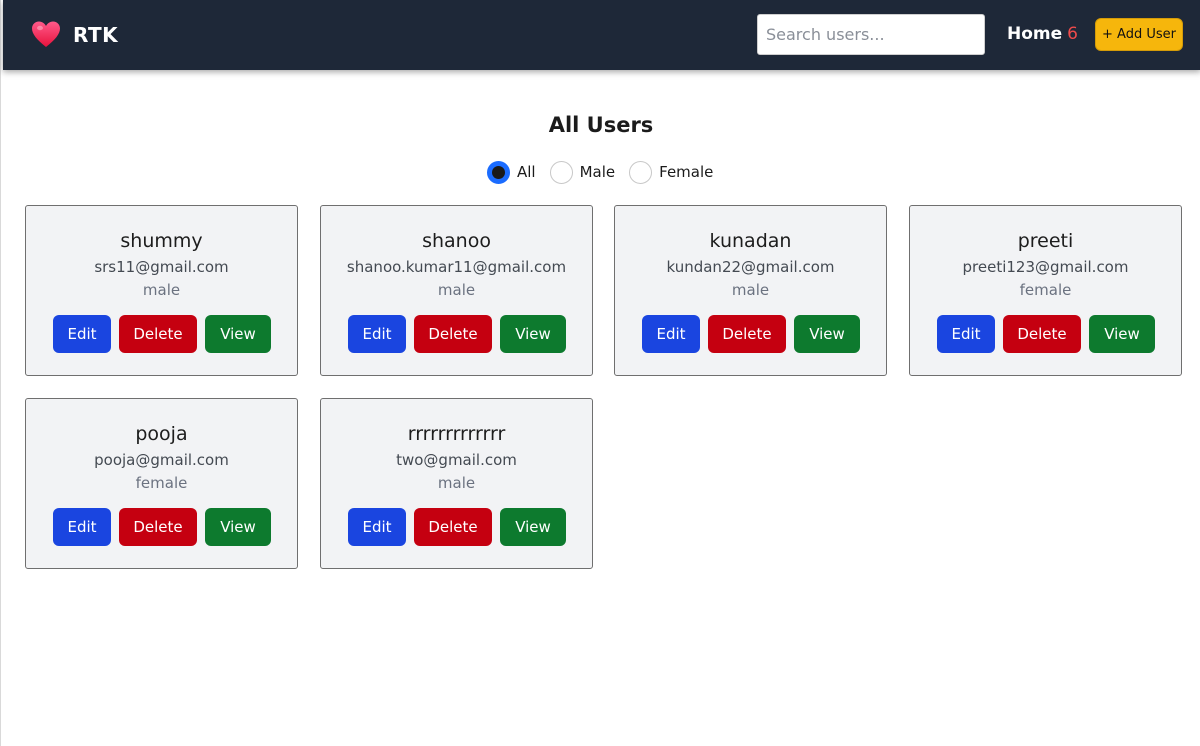 The image size is (1200, 746). Describe the element at coordinates (456, 267) in the screenshot. I see `user-email: shanoo.kumar11@gmail.com` at that location.